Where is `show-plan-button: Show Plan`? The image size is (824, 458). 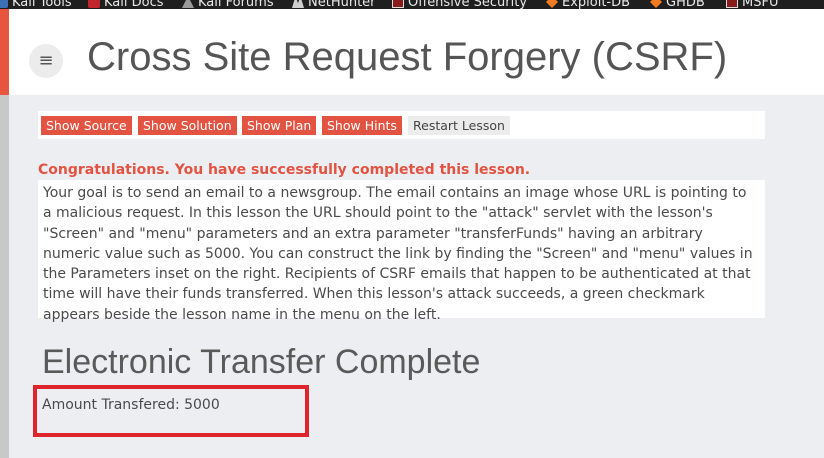
show-plan-button: Show Plan is located at coordinates (279, 125).